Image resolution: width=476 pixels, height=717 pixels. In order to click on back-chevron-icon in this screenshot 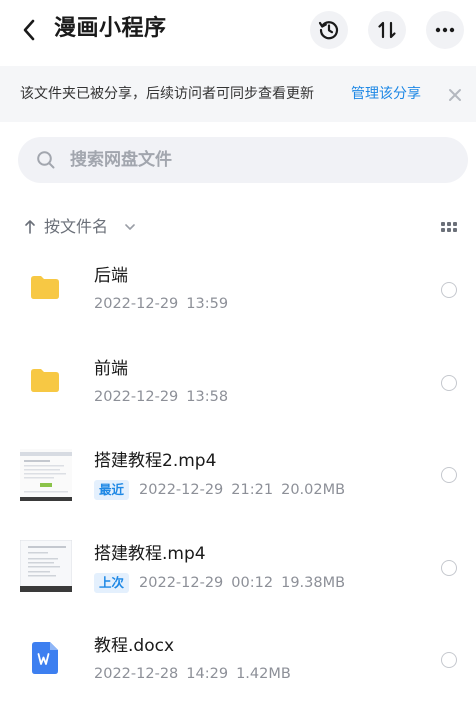, I will do `click(29, 30)`.